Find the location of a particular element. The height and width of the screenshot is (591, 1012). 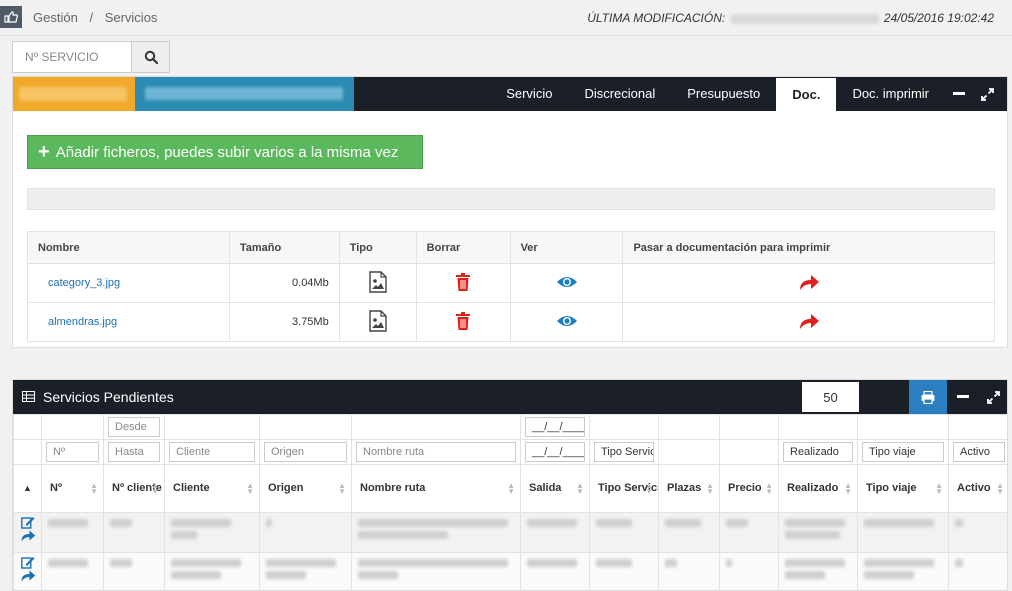

search-icon is located at coordinates (151, 57).